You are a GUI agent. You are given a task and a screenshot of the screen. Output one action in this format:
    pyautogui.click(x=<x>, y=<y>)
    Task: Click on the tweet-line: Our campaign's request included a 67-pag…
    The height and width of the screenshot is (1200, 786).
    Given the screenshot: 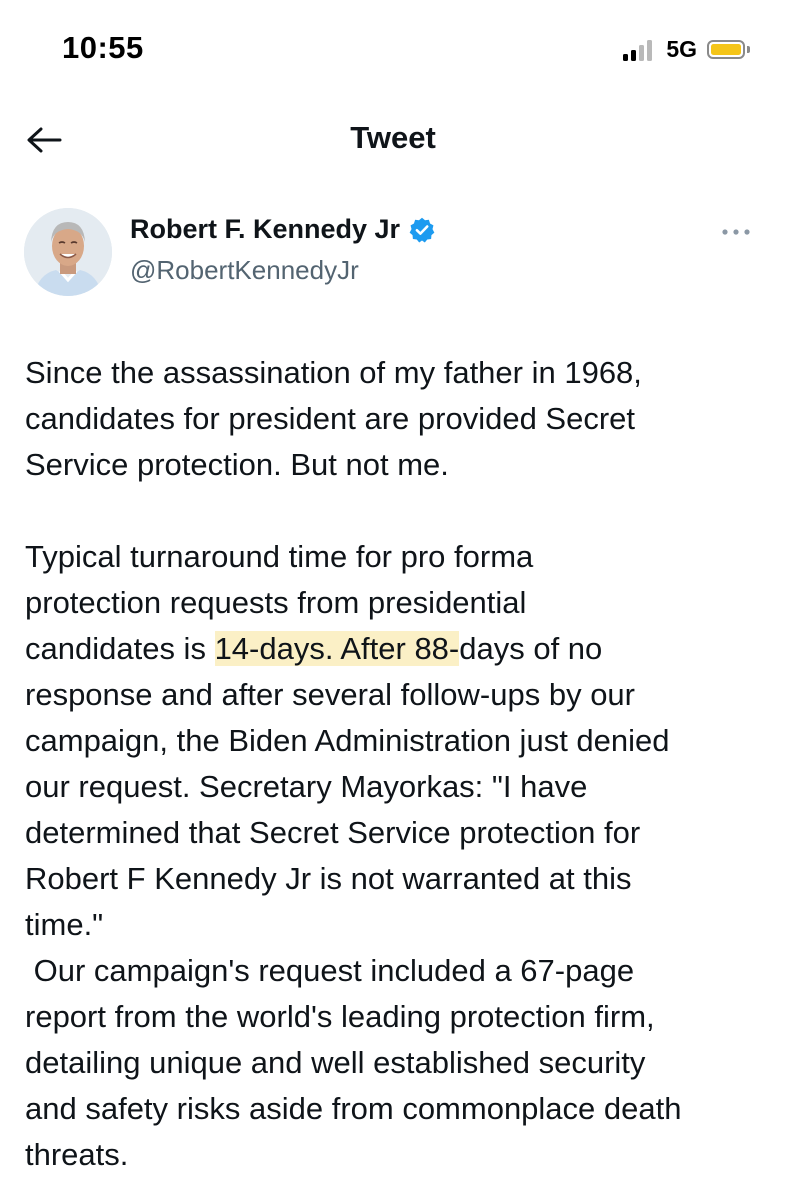 What is the action you would take?
    pyautogui.click(x=330, y=970)
    